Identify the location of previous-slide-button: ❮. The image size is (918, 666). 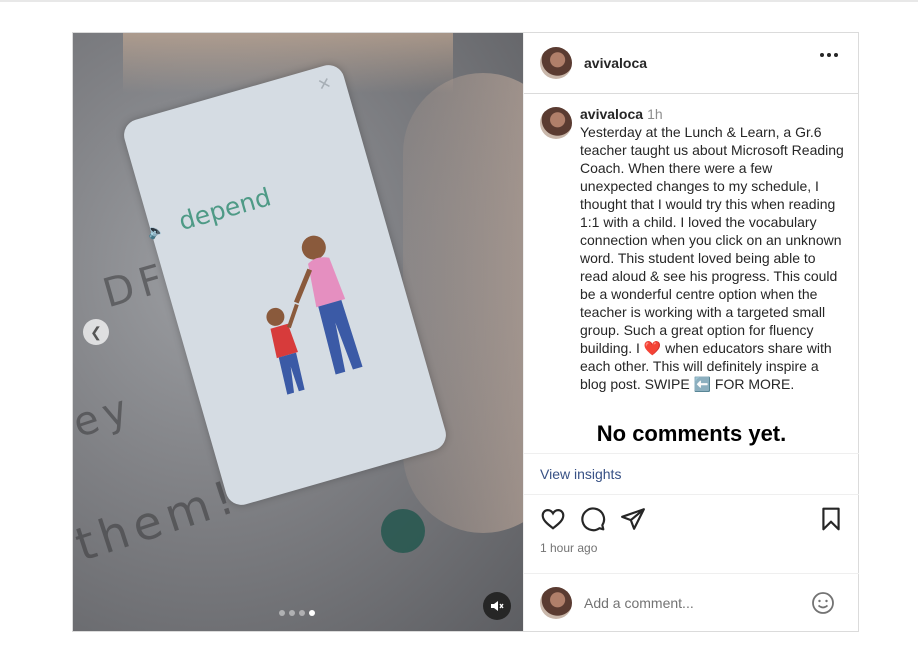
(96, 332).